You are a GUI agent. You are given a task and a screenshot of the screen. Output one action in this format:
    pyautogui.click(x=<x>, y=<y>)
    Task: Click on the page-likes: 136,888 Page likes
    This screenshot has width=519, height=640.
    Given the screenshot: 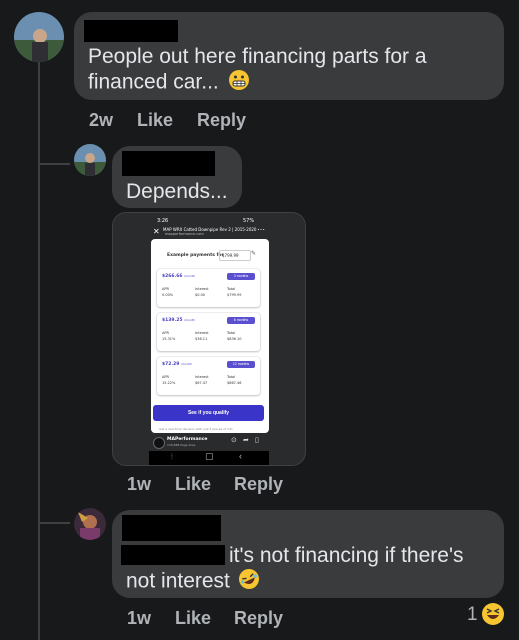 What is the action you would take?
    pyautogui.click(x=181, y=445)
    